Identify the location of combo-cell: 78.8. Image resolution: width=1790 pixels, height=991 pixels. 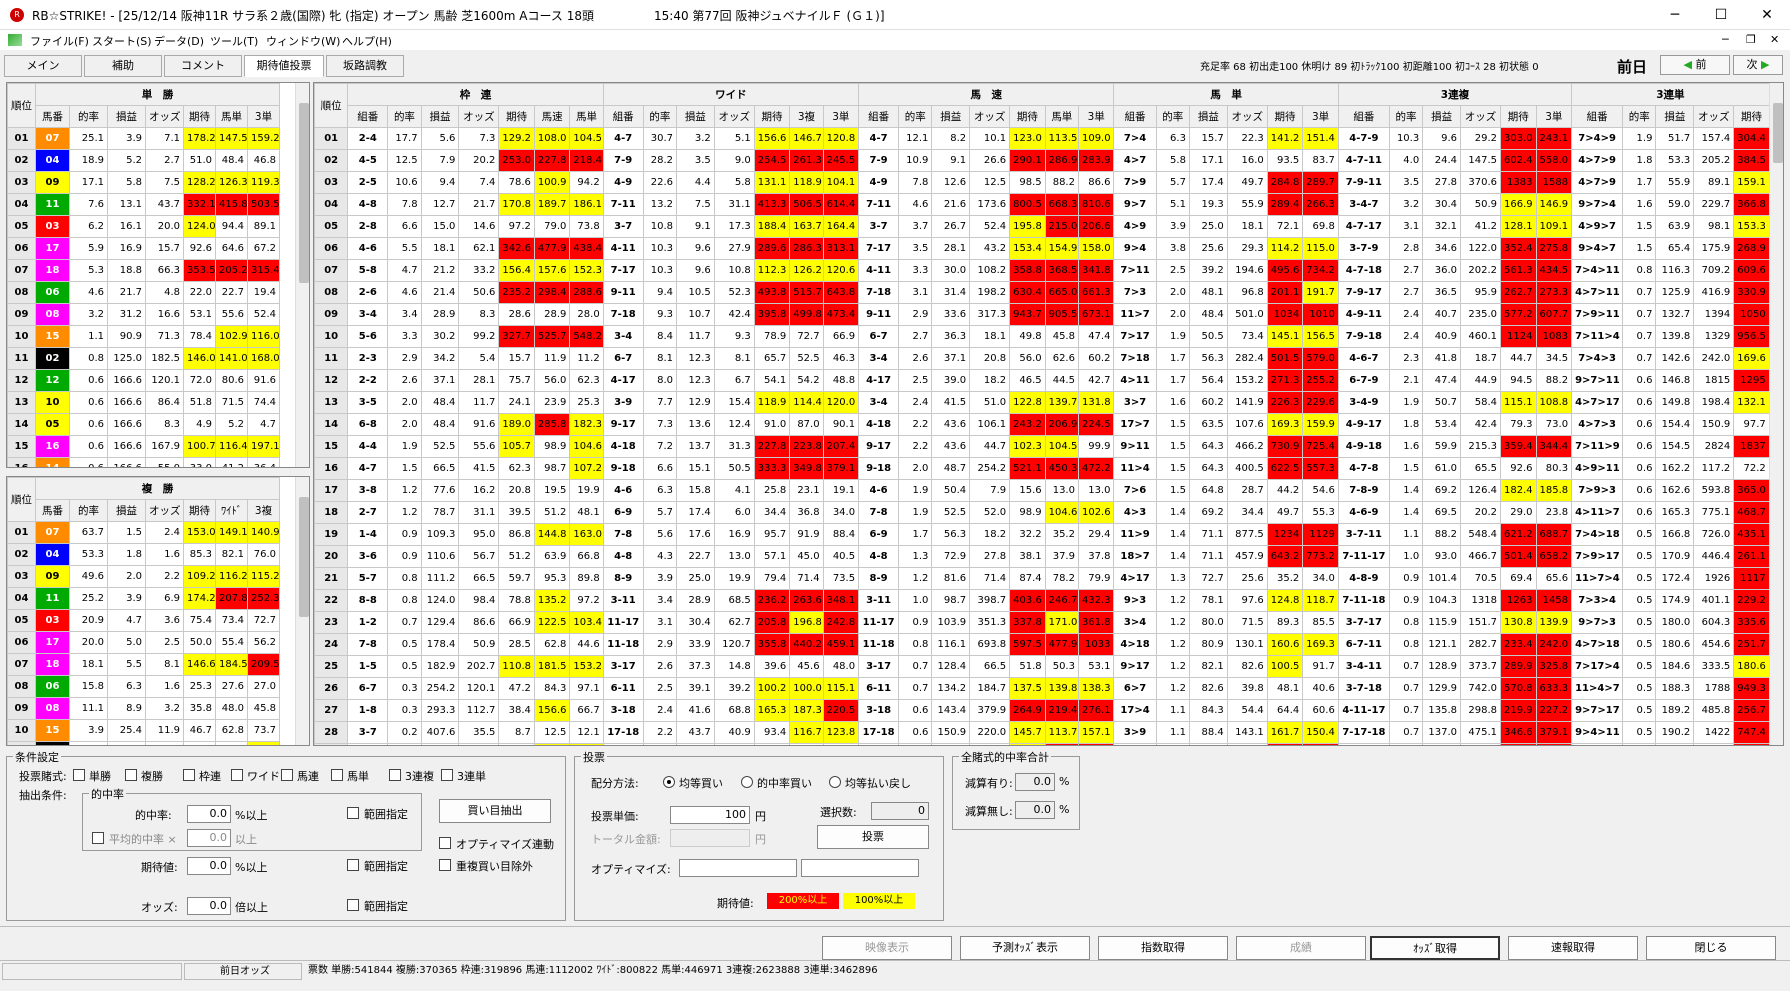
(516, 600).